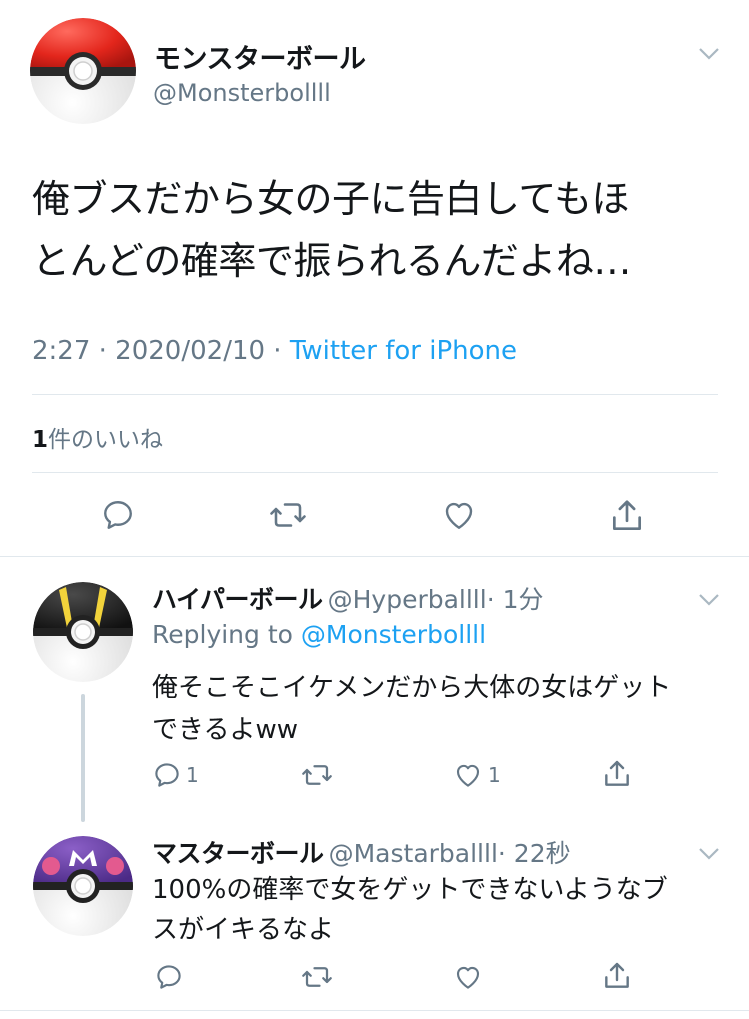 The height and width of the screenshot is (1019, 749). What do you see at coordinates (413, 853) in the screenshot?
I see `reply2-handle: @Mastarballll` at bounding box center [413, 853].